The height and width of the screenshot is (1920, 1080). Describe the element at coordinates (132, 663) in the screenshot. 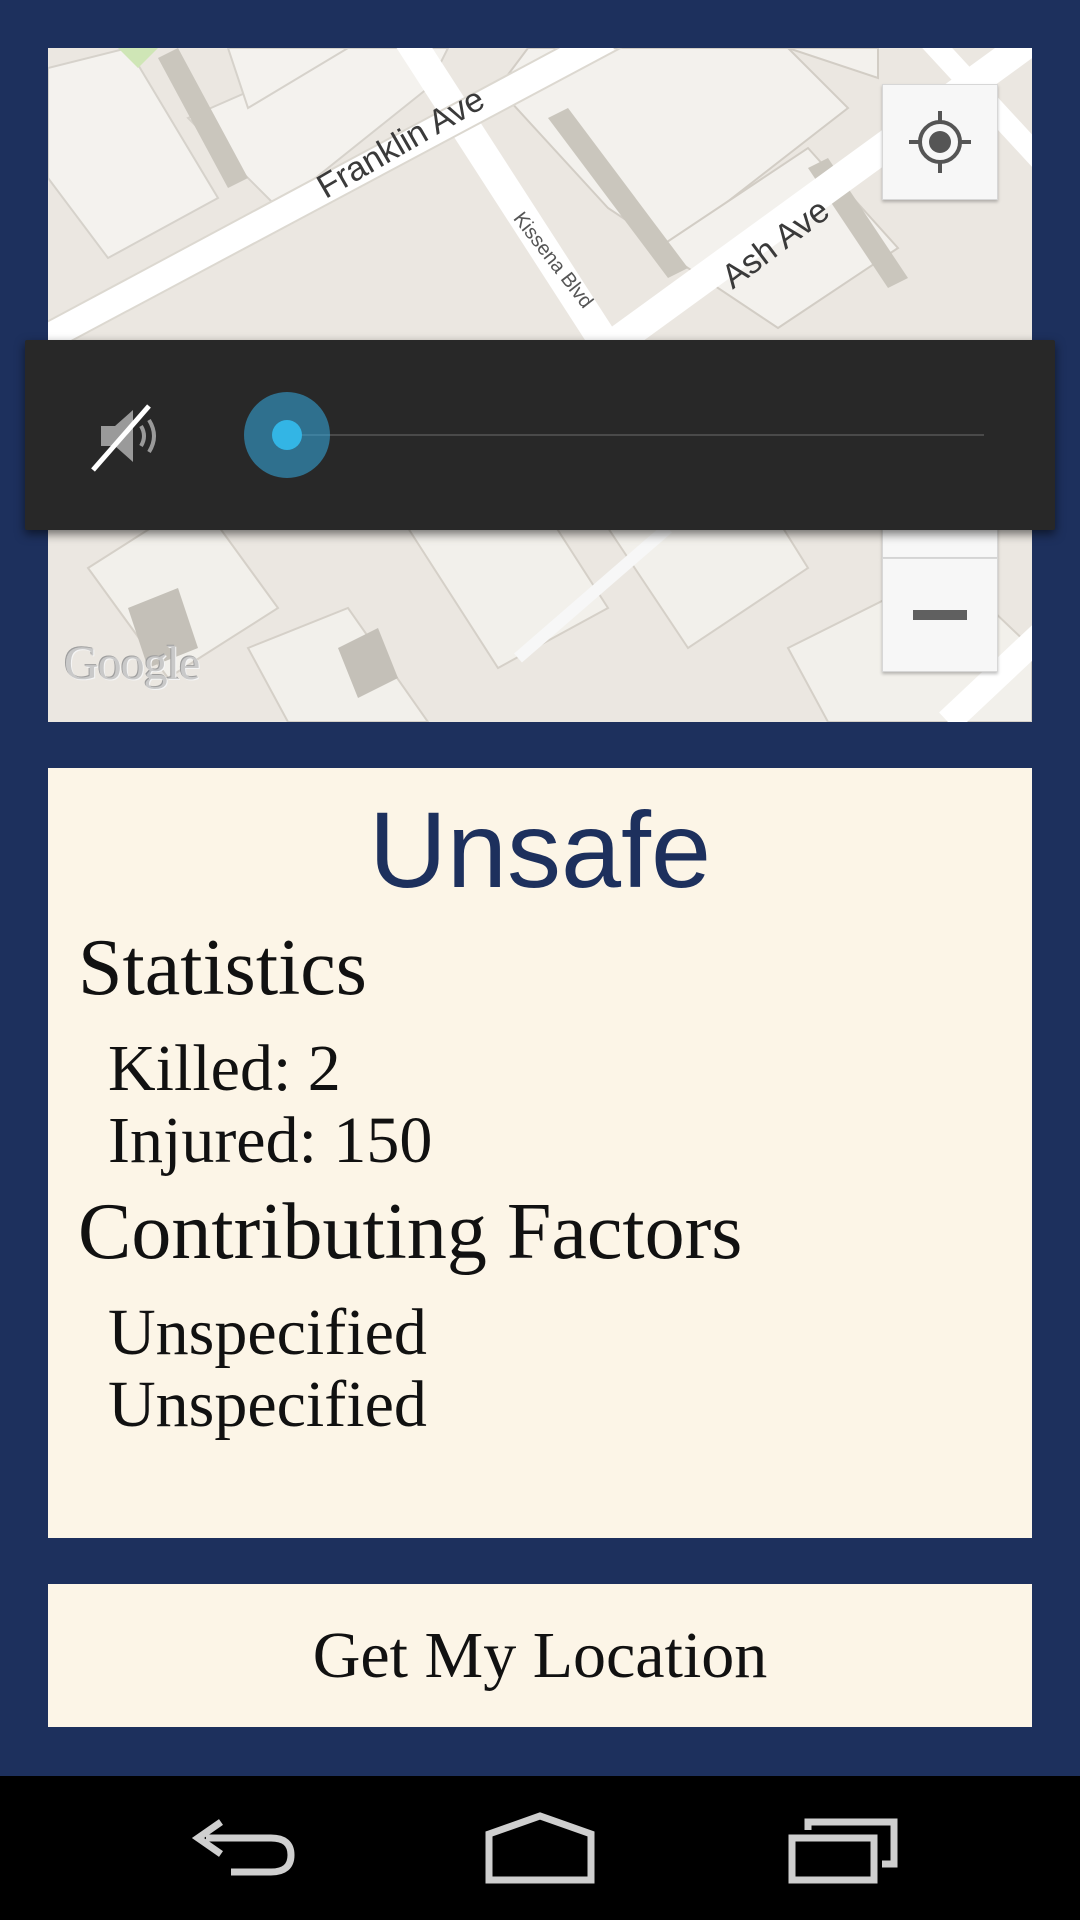

I see `google-logo: Google` at that location.